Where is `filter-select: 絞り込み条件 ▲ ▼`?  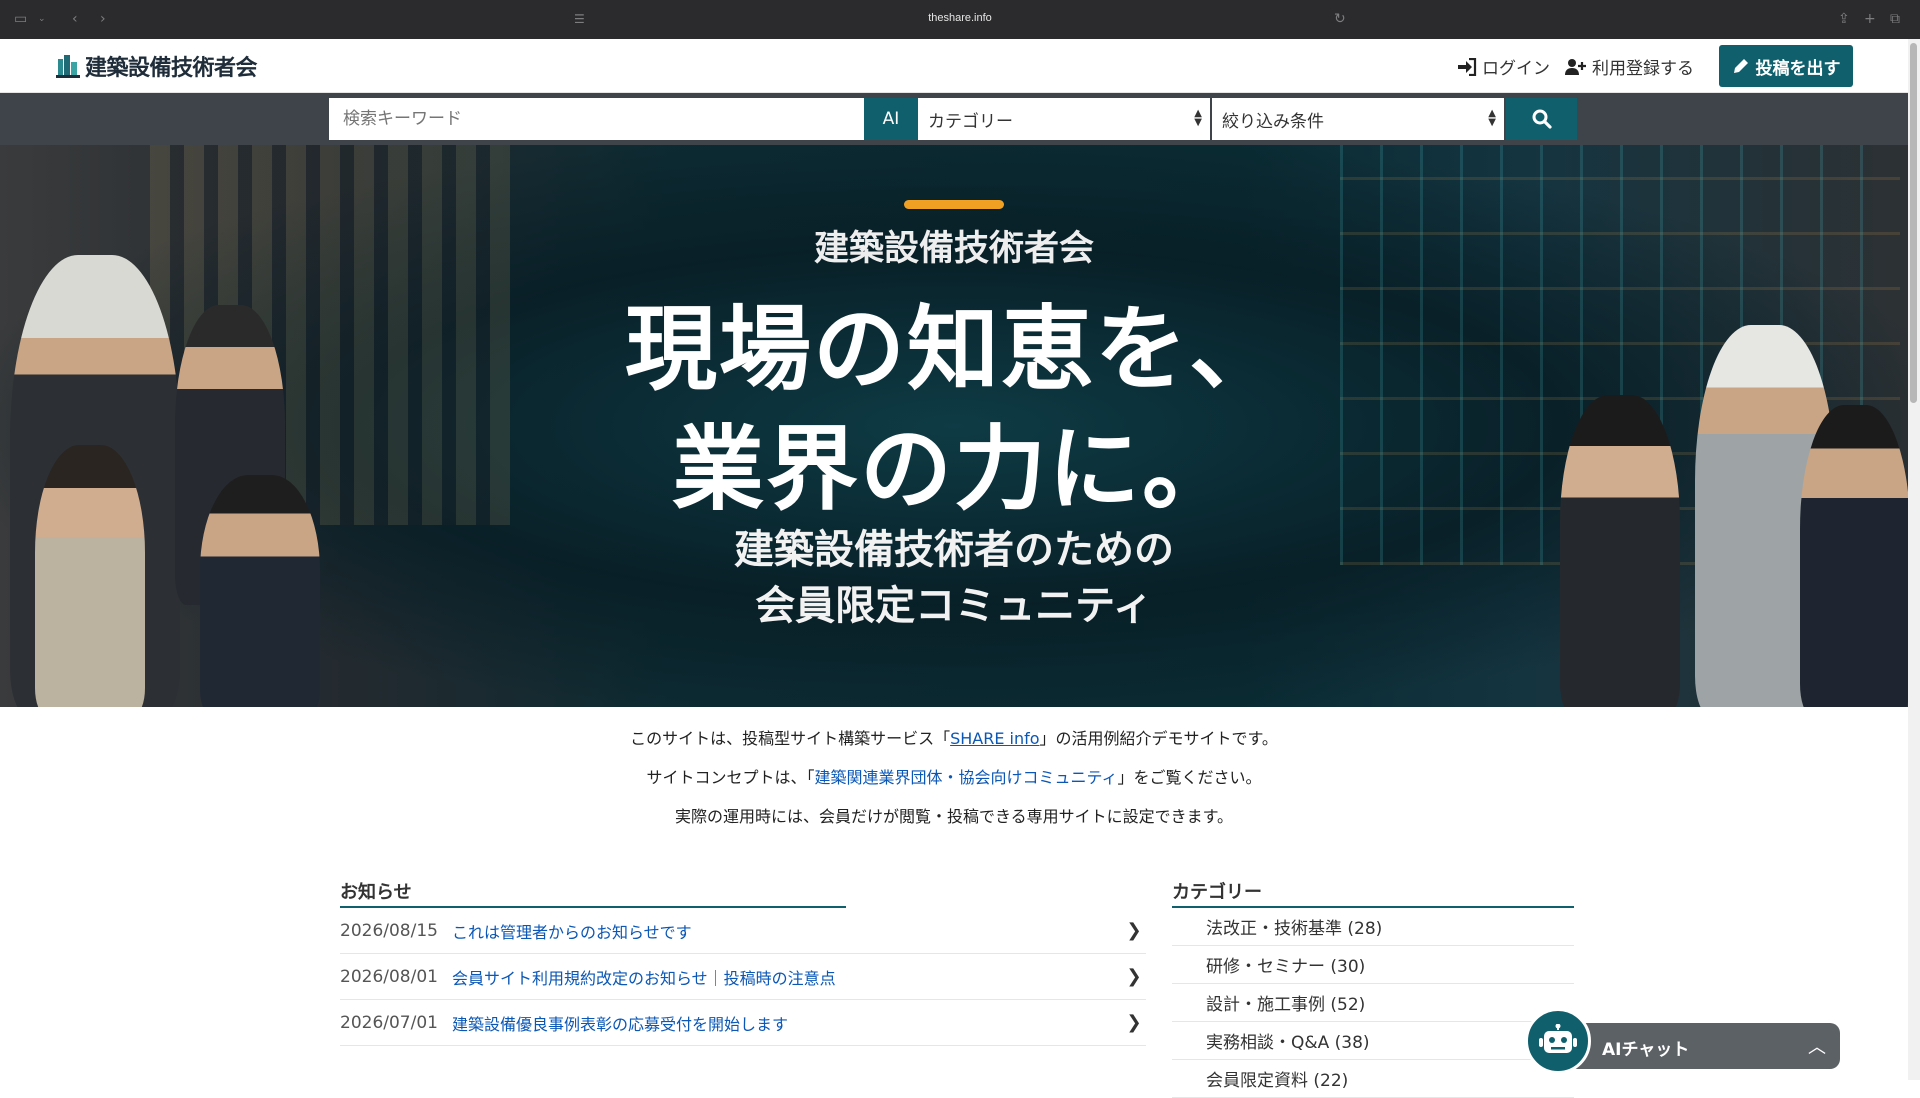 filter-select: 絞り込み条件 ▲ ▼ is located at coordinates (1358, 119).